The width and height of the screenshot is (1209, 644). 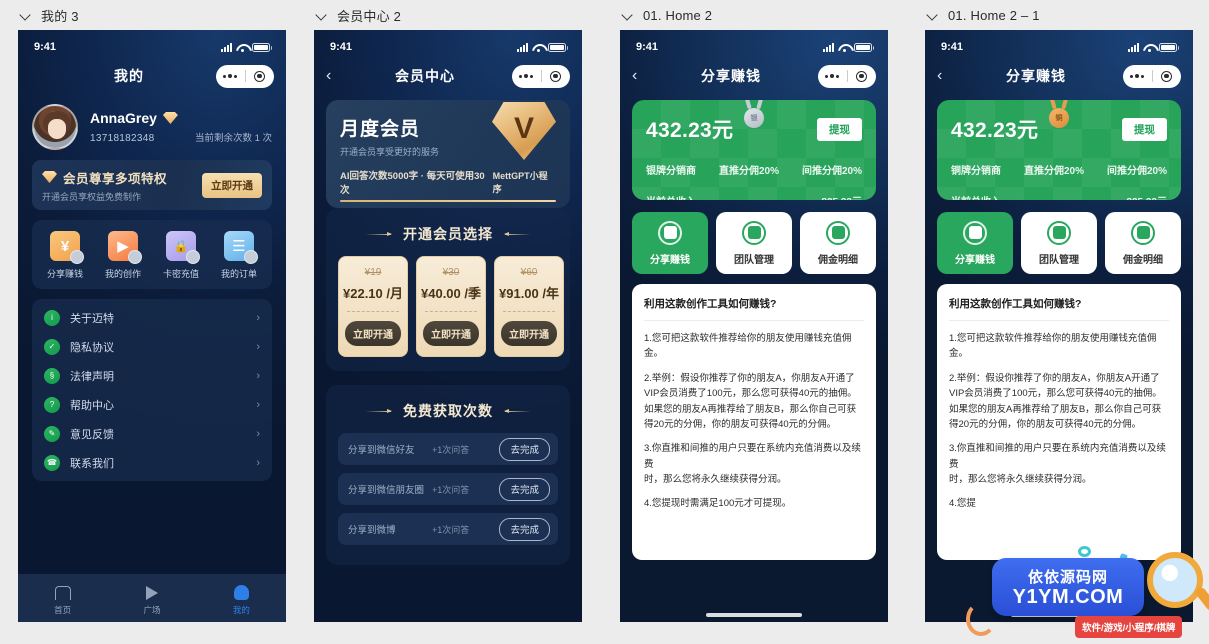 What do you see at coordinates (181, 255) in the screenshot?
I see `grid-item-card-recharge: 🔒 卡密充值` at bounding box center [181, 255].